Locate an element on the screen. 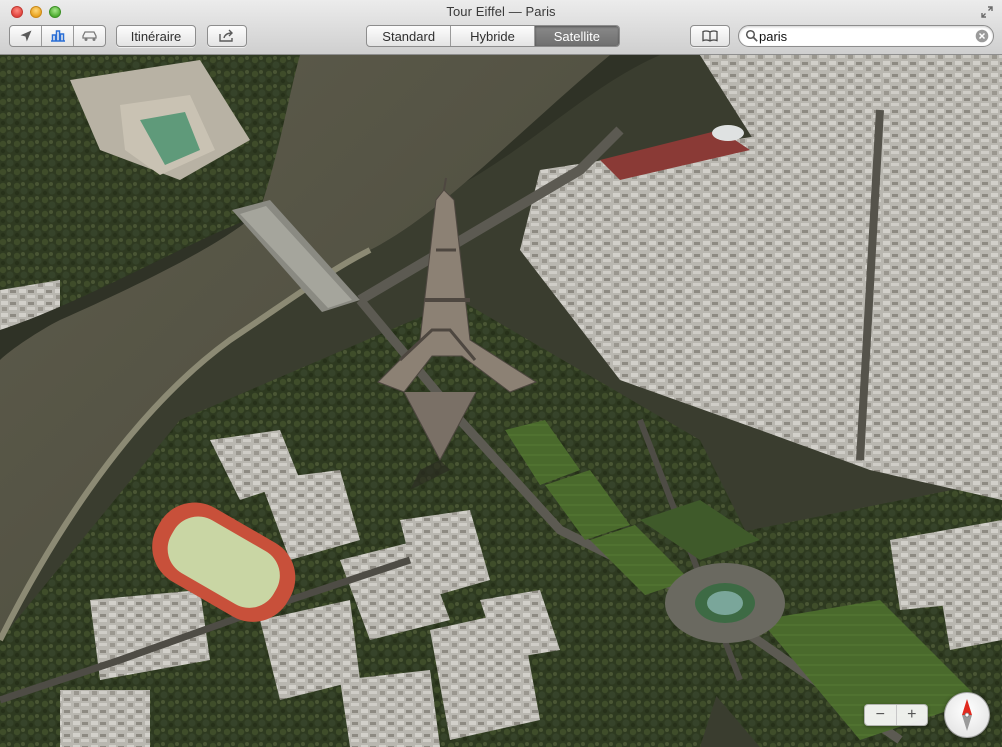 The image size is (1002, 747). zoom-control: − + is located at coordinates (896, 715).